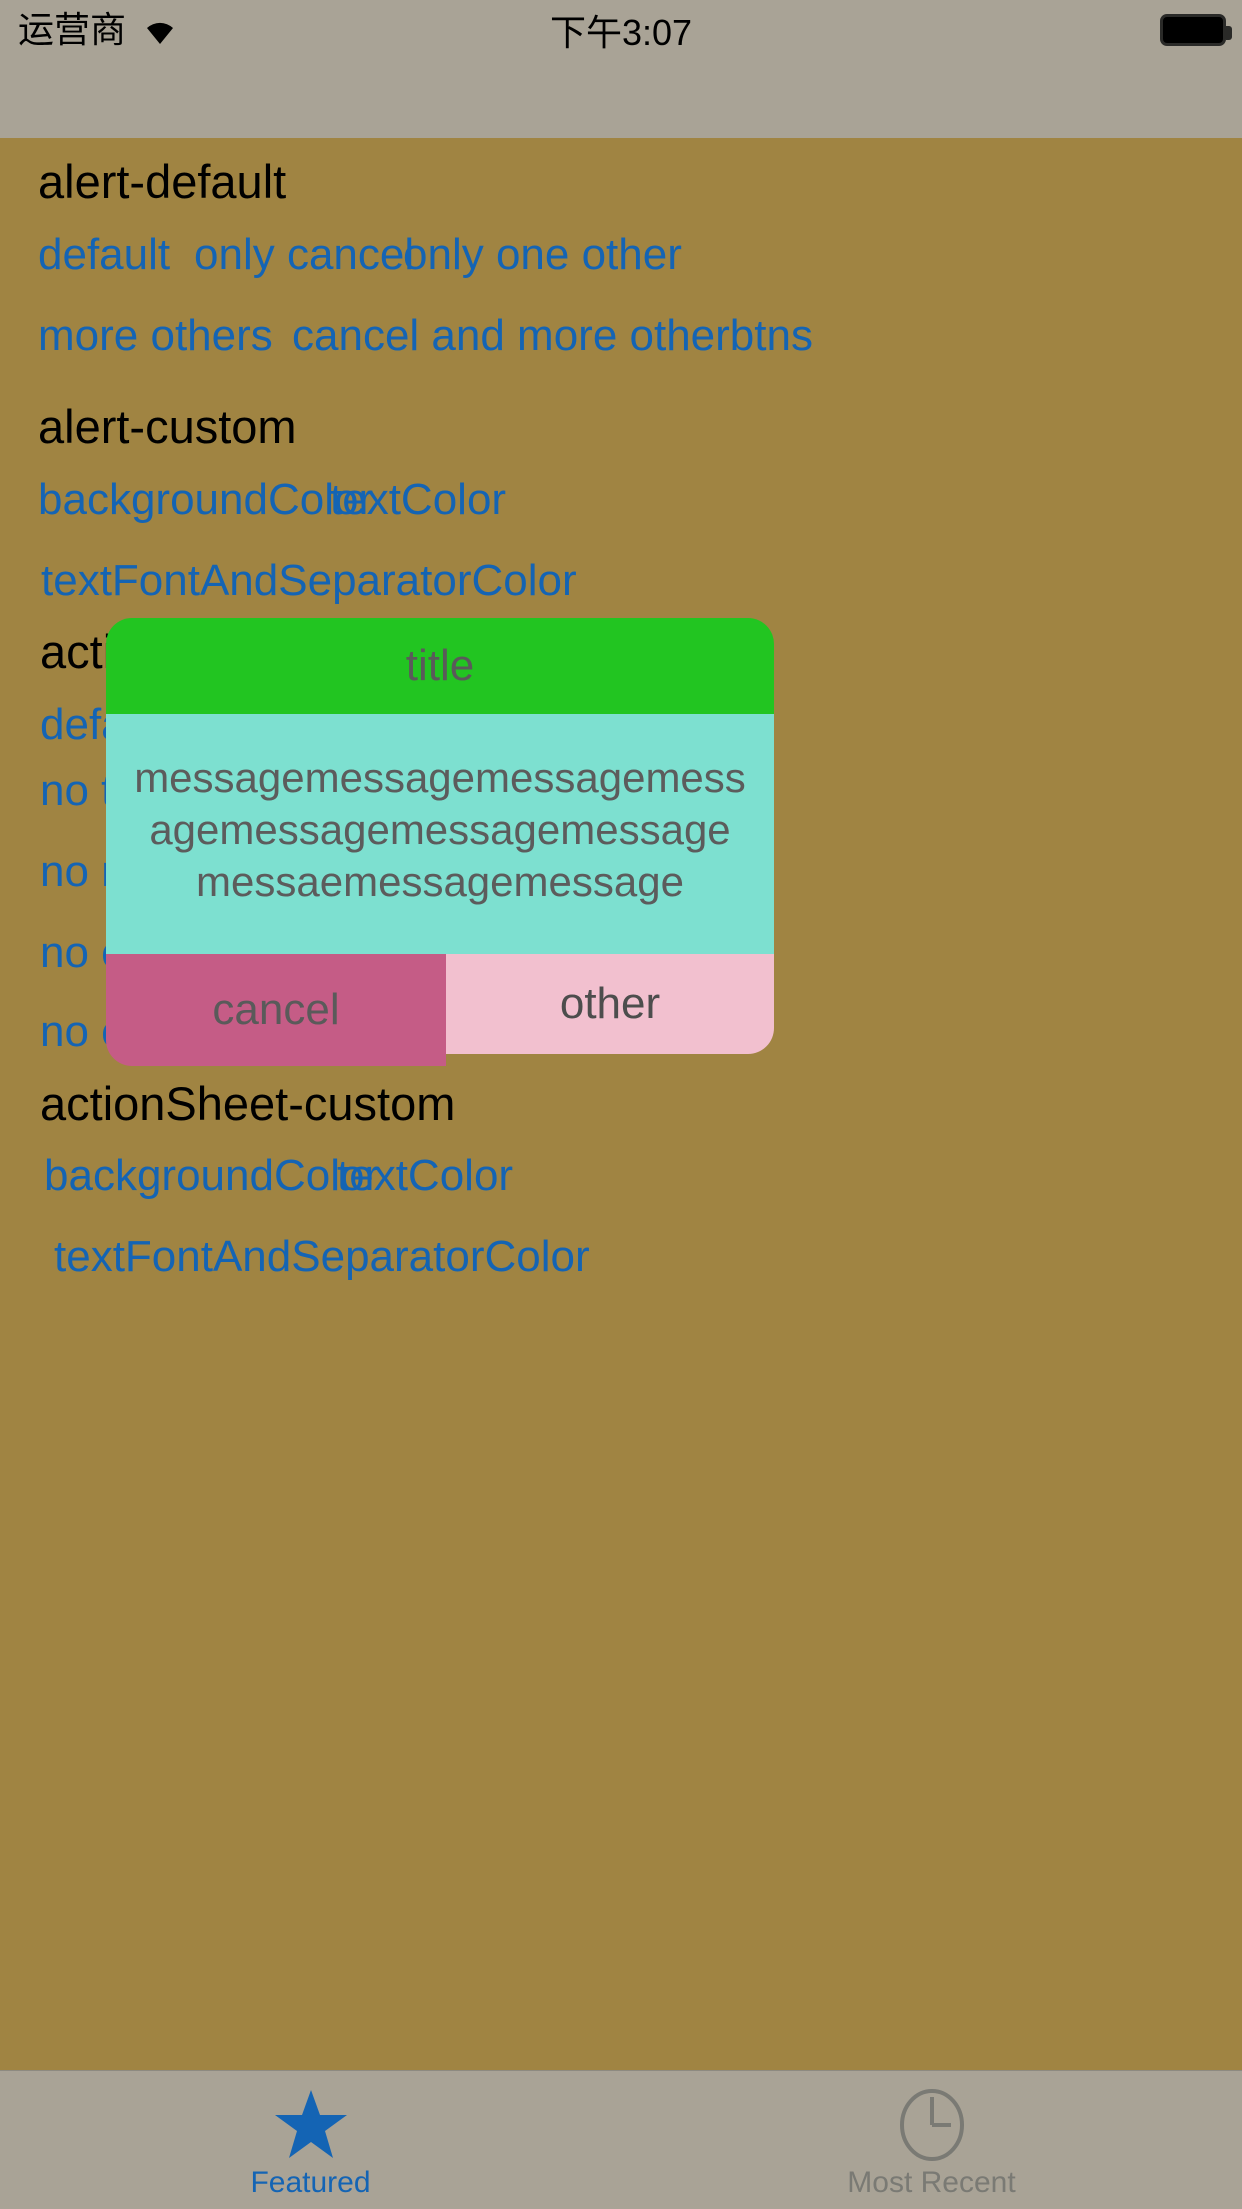 The image size is (1242, 2209). Describe the element at coordinates (205, 500) in the screenshot. I see `link-alert-background-color: backgroundColor` at that location.